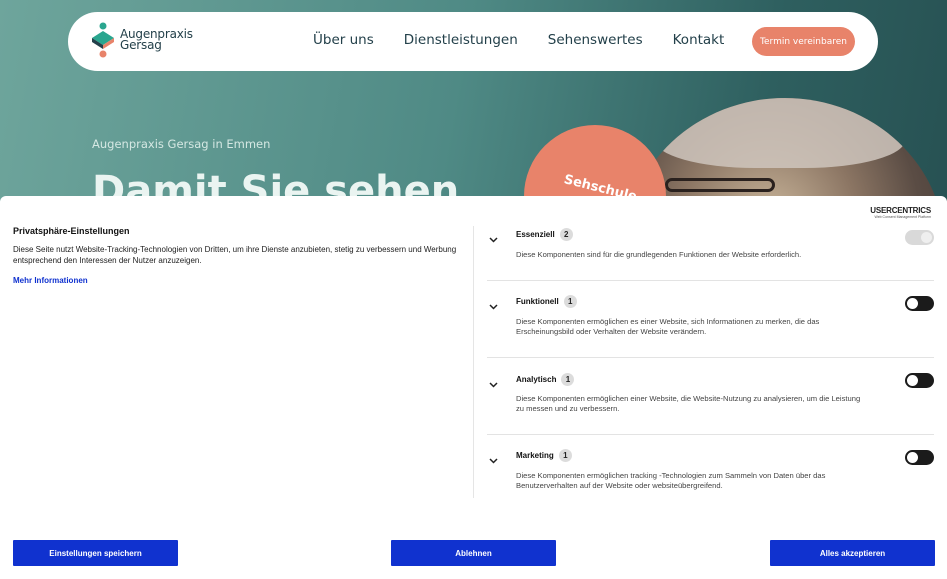 The image size is (947, 579). What do you see at coordinates (461, 40) in the screenshot?
I see `nav-item-dienstleistungen: Dienstleistungen` at bounding box center [461, 40].